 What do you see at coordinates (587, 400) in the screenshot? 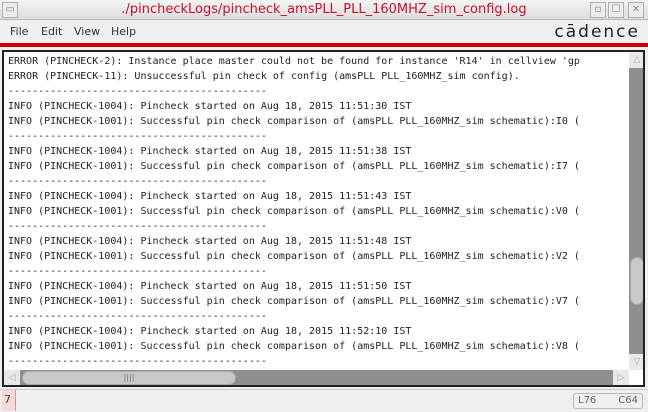
I see `line-number: L76` at bounding box center [587, 400].